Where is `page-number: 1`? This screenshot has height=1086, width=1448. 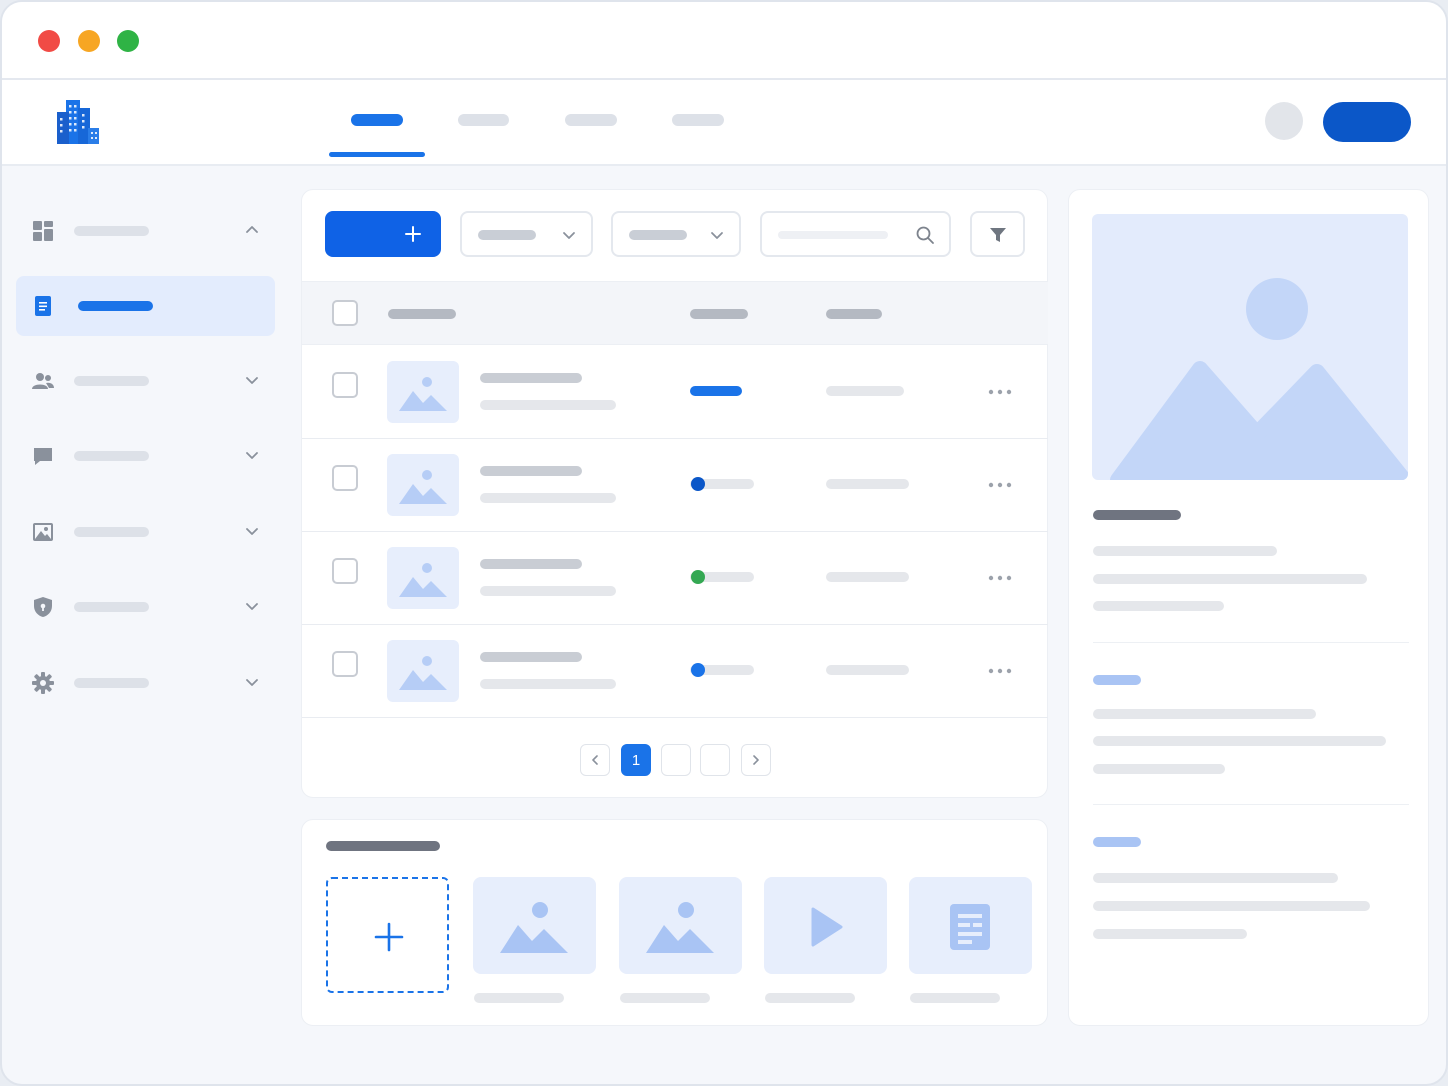 page-number: 1 is located at coordinates (636, 760).